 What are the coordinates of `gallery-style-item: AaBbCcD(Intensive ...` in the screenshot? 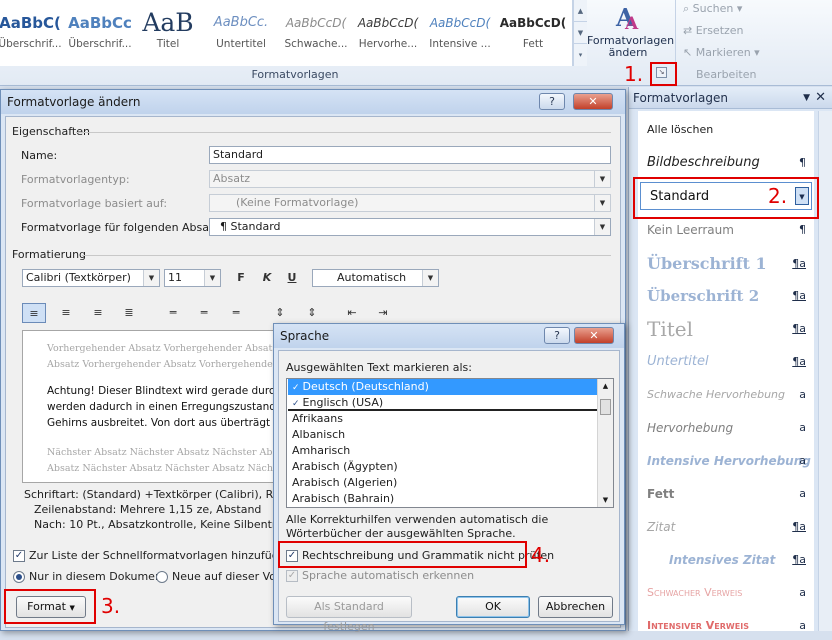 It's located at (460, 34).